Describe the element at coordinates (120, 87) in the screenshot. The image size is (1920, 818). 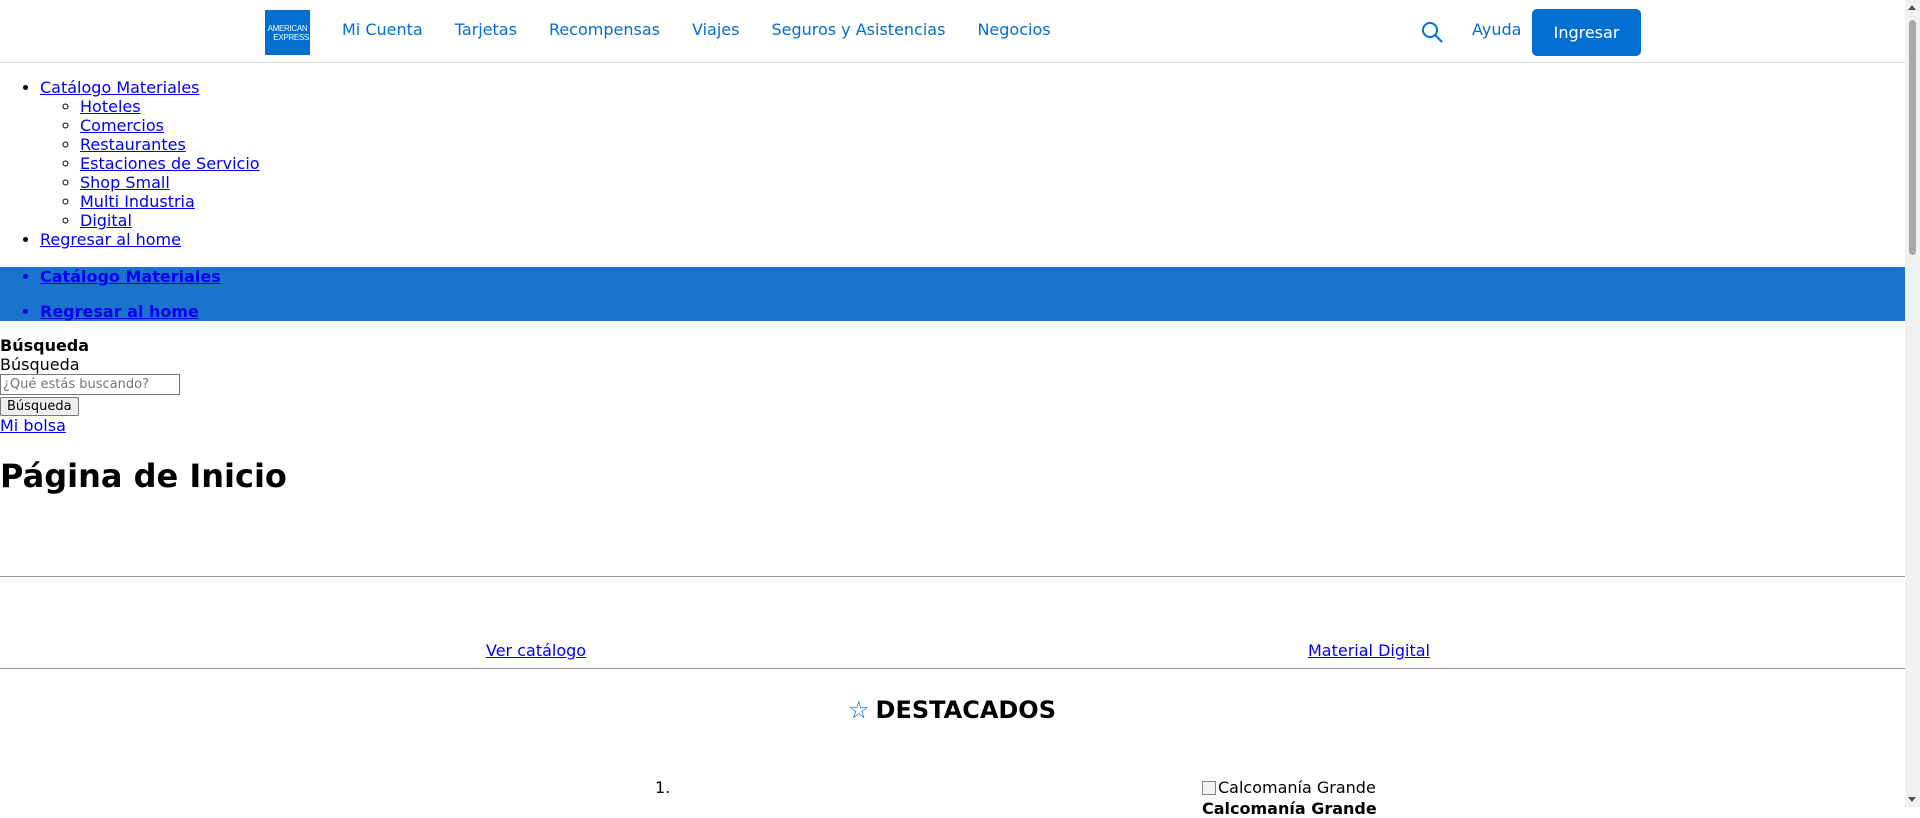
I see `menu-link-catalog: Catálogo Materiales` at that location.